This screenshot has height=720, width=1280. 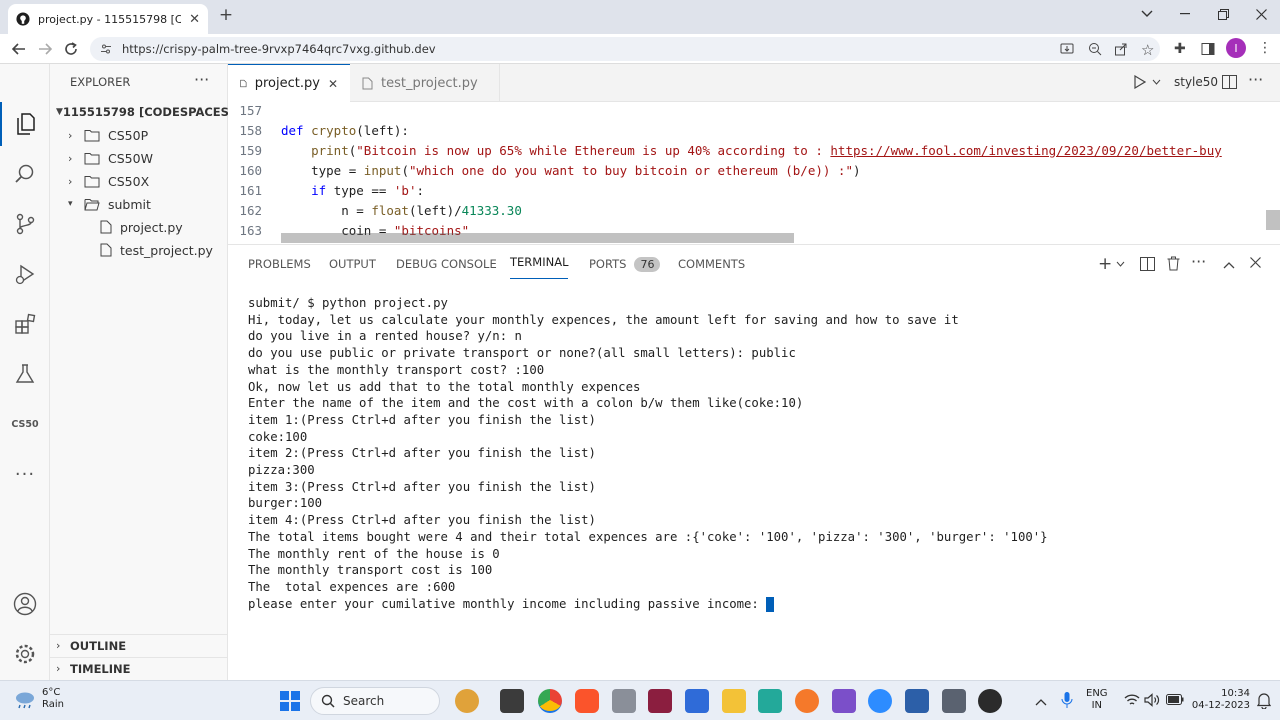 I want to click on vertical-scrollbar, so click(x=1273, y=220).